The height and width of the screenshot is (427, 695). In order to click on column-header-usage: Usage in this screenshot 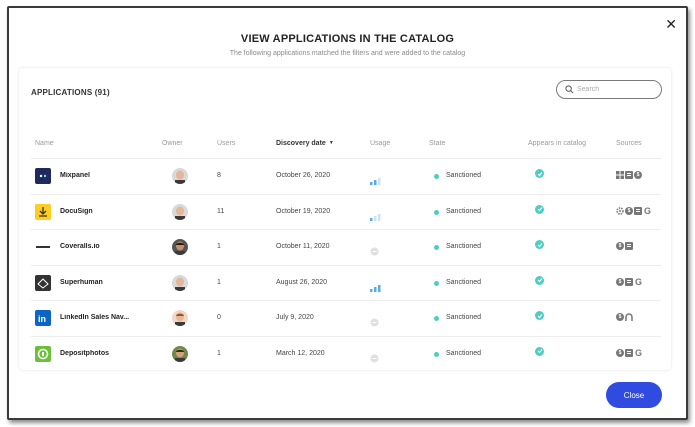, I will do `click(380, 143)`.